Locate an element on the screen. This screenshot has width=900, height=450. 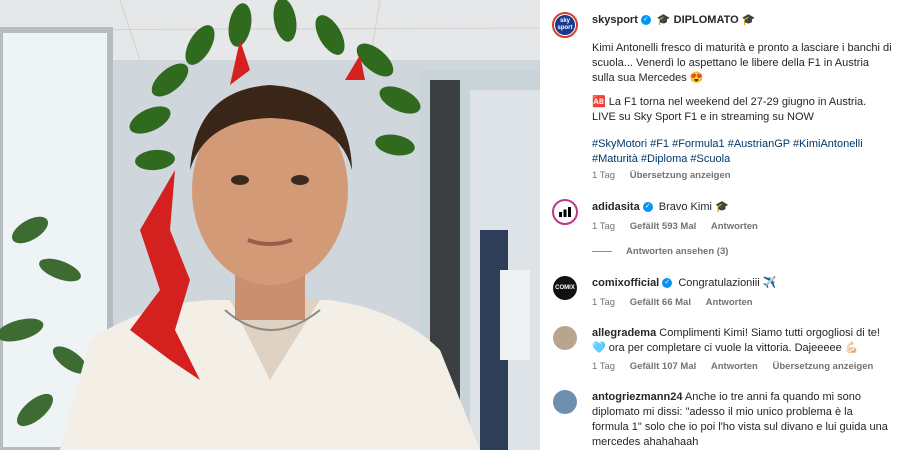
adidasita-avatar is located at coordinates (565, 212).